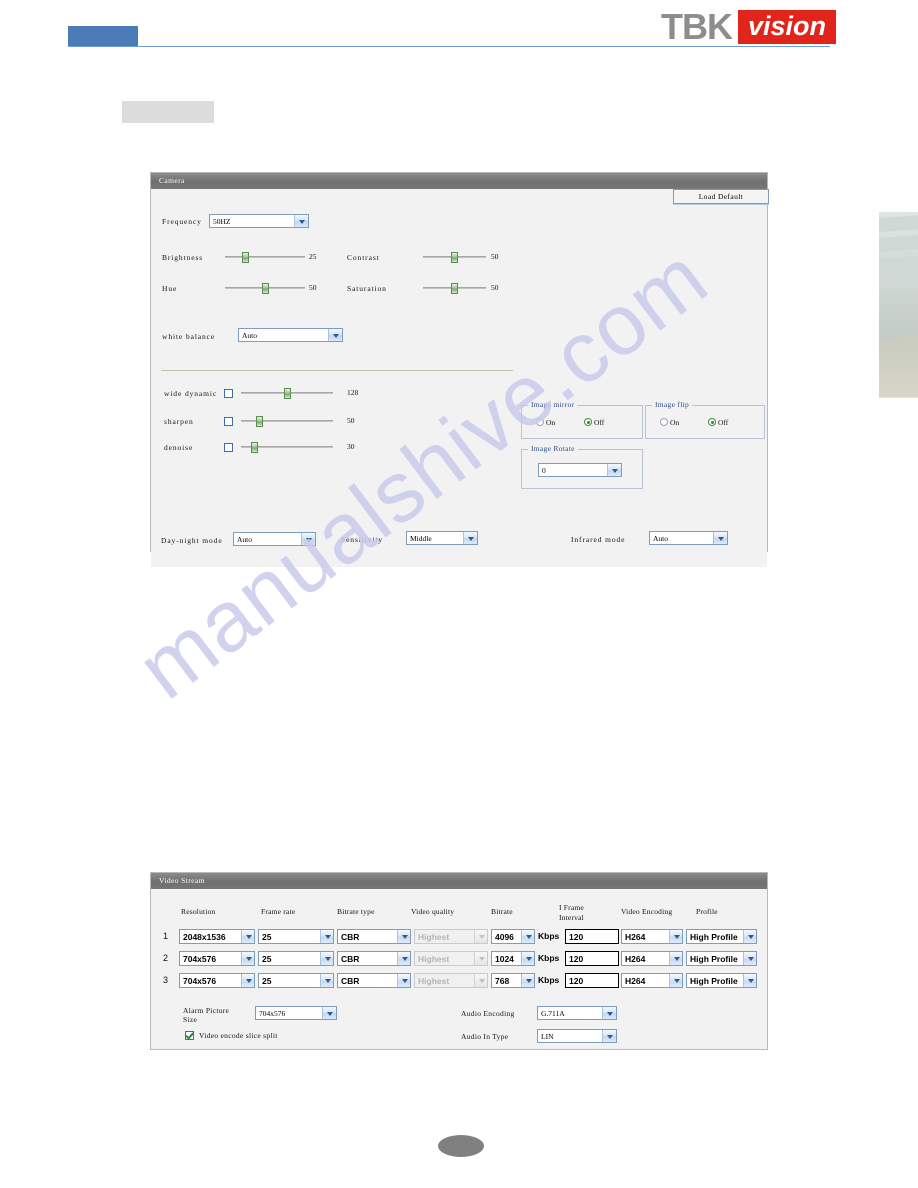 This screenshot has width=918, height=1188. I want to click on brand-logo-vision: vision, so click(786, 27).